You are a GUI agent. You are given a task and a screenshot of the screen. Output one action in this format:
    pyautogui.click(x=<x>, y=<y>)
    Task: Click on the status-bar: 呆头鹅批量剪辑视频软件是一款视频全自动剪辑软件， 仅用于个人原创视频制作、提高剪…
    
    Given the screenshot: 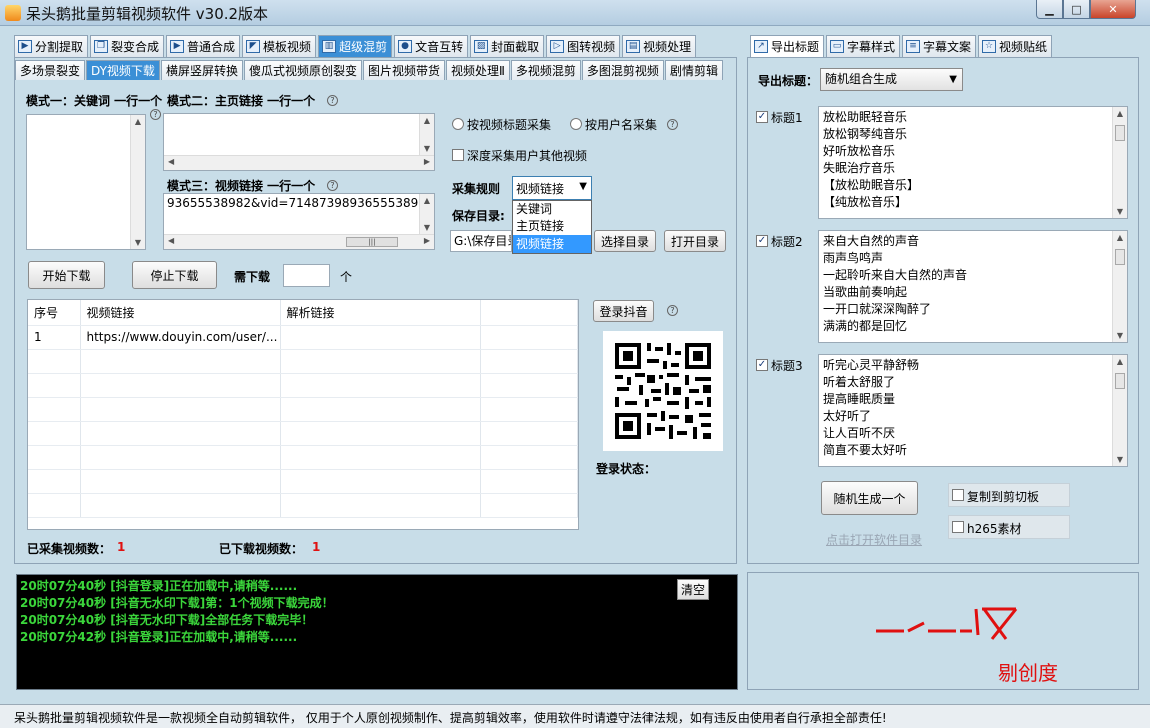 What is the action you would take?
    pyautogui.click(x=575, y=716)
    